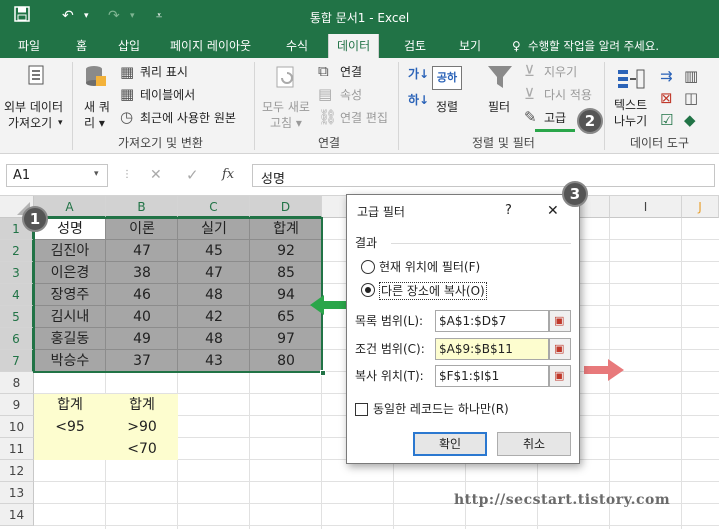 The width and height of the screenshot is (719, 529). Describe the element at coordinates (286, 96) in the screenshot. I see `refresh-all-button: 모두 새로 고침 ▾` at that location.